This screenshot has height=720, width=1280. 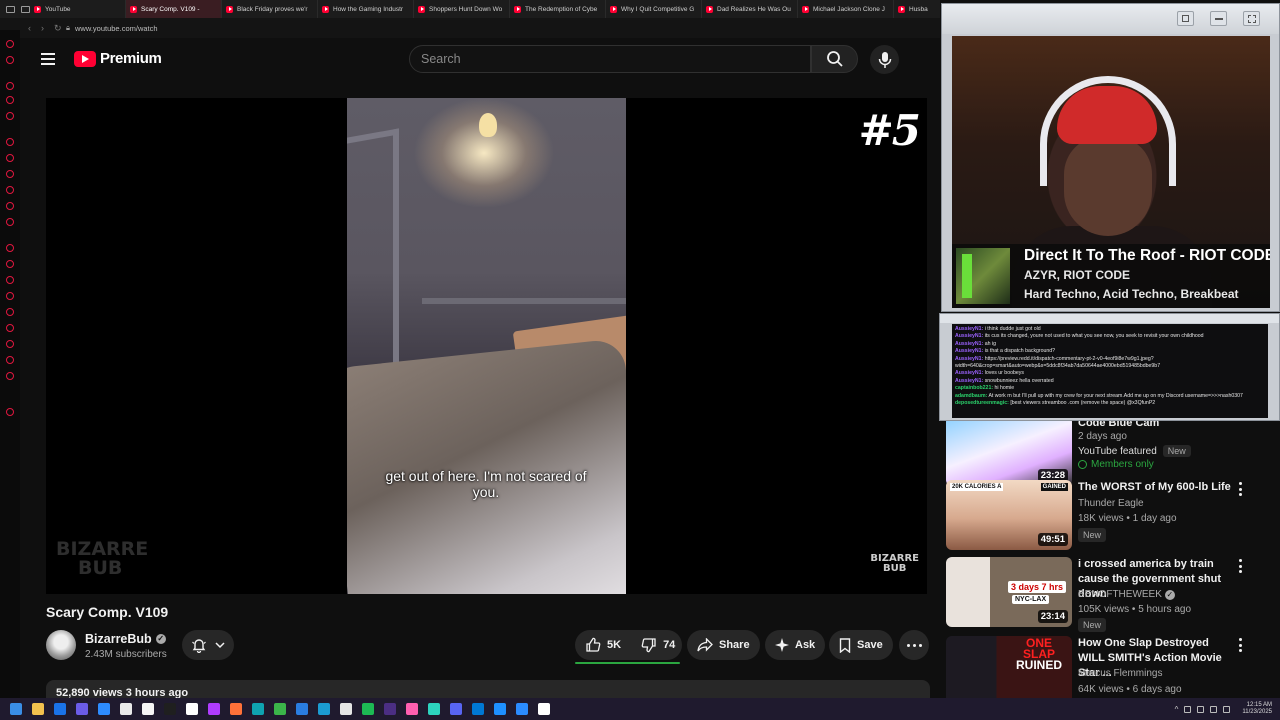 I want to click on like-button: 5K, so click(x=603, y=645).